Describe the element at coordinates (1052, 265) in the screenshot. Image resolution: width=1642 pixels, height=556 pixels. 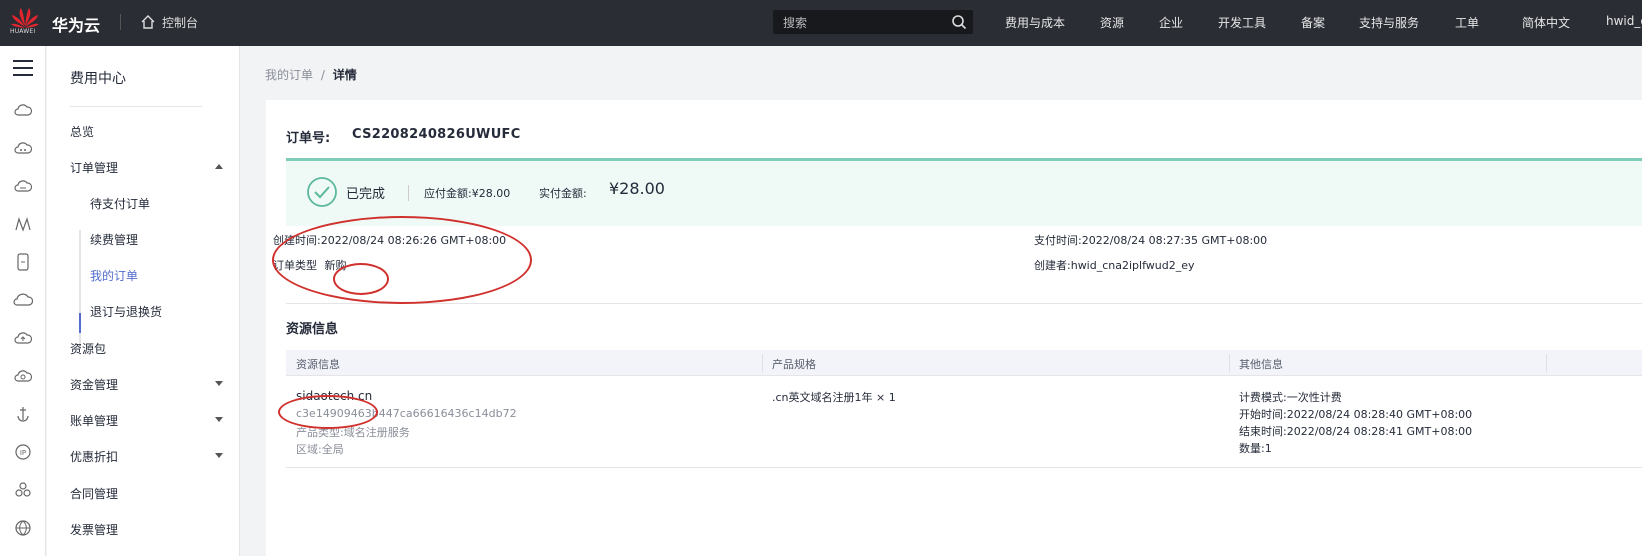
I see `creator-label: 创建者:` at that location.